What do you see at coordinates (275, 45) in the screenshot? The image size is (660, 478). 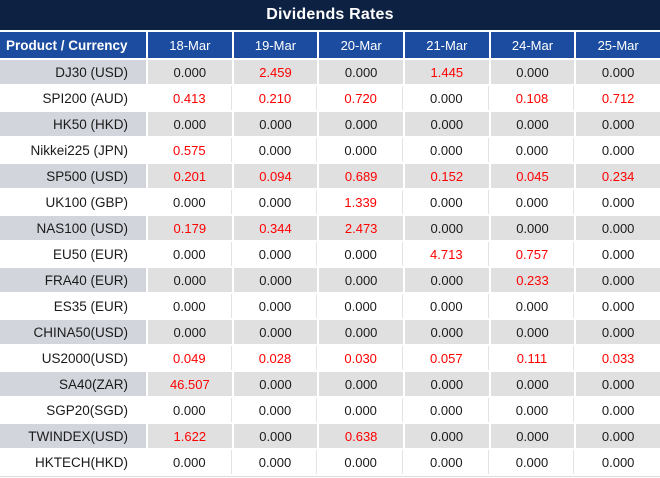 I see `header-date-19-Mar: 19-Mar` at bounding box center [275, 45].